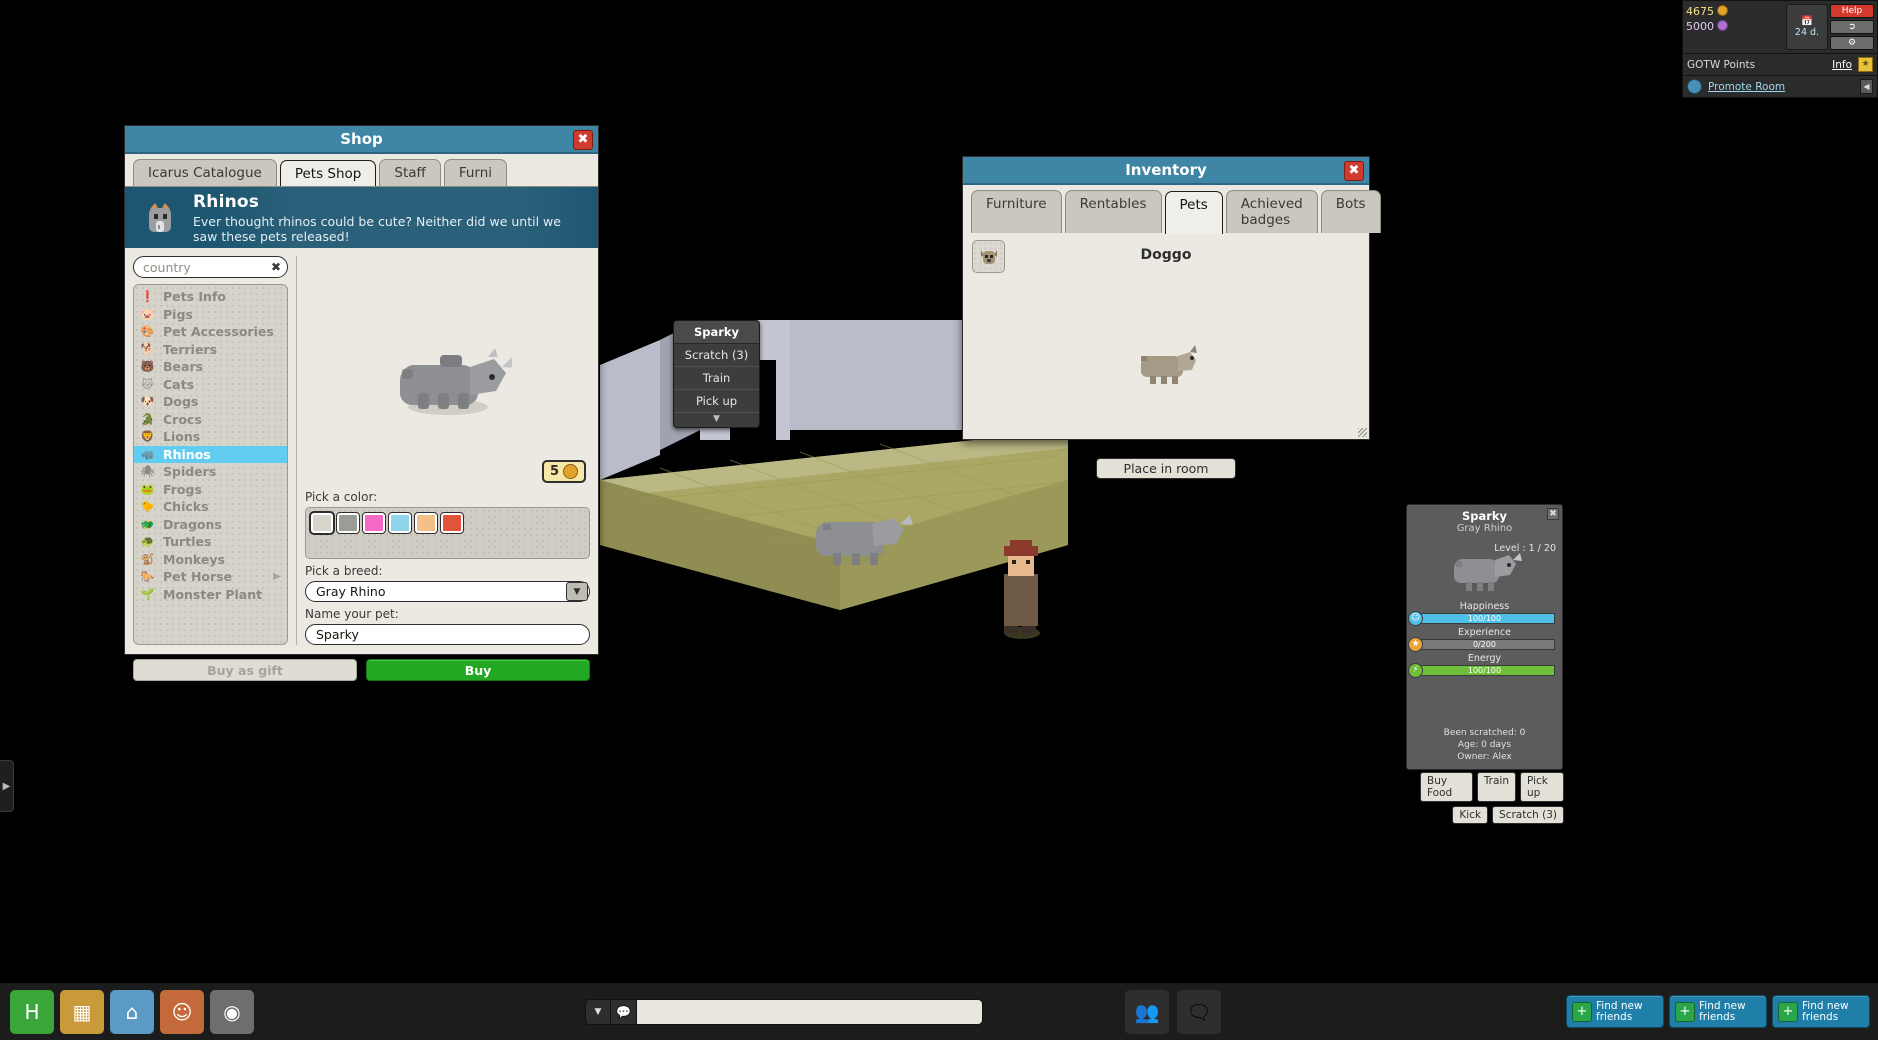 The image size is (1878, 1040). What do you see at coordinates (1852, 11) in the screenshot?
I see `help-button: Help` at bounding box center [1852, 11].